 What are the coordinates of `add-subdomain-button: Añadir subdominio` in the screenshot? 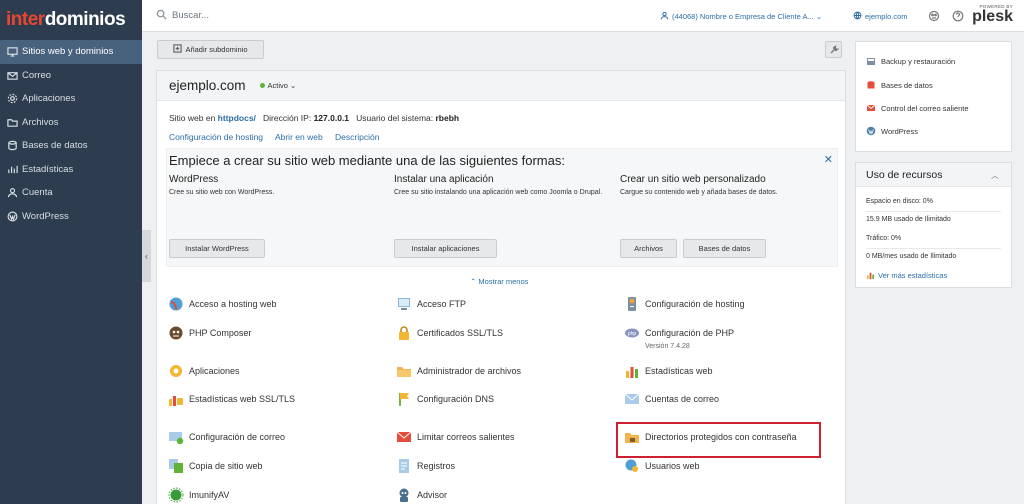 It's located at (210, 49).